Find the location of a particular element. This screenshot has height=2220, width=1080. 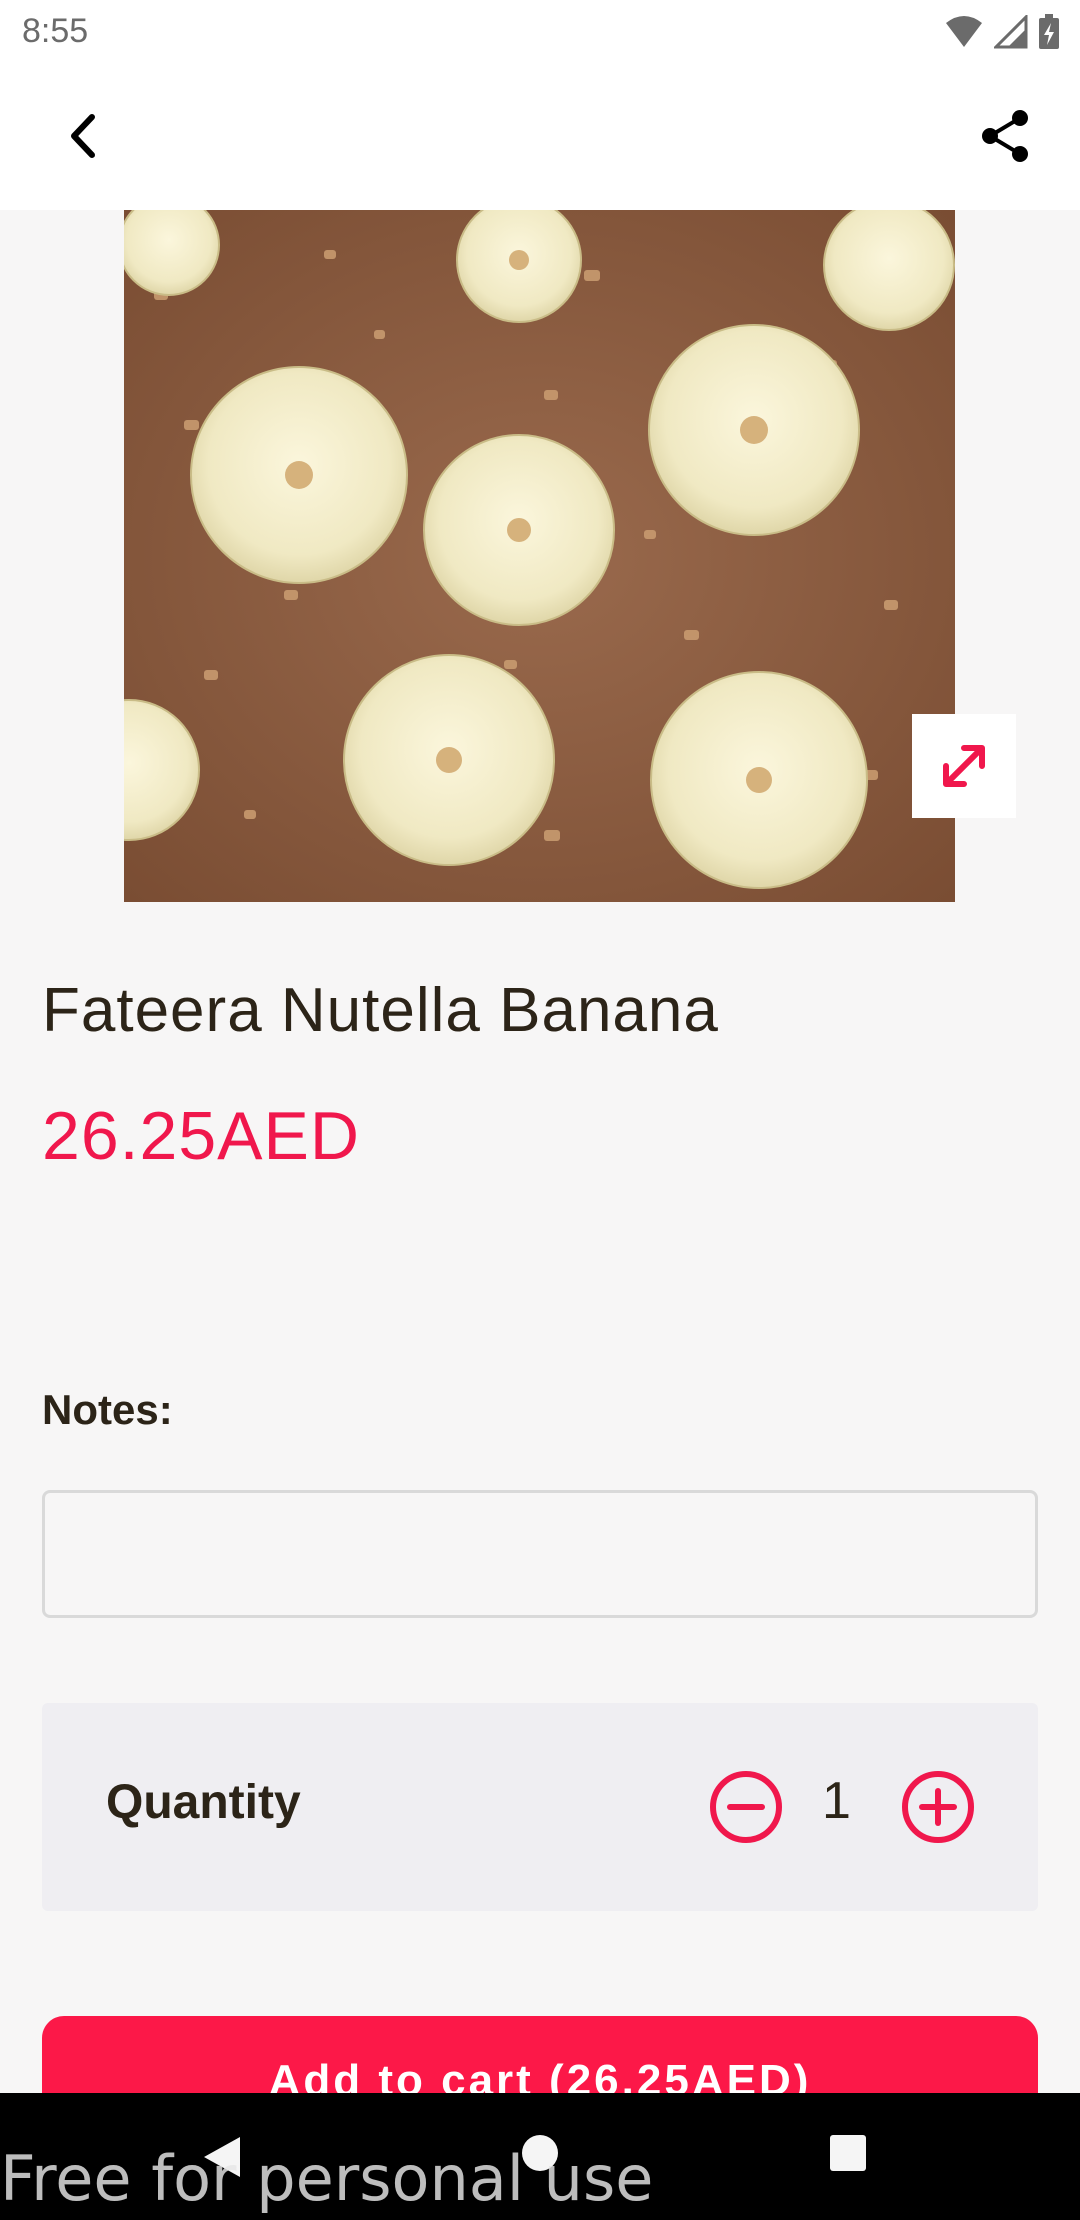

status-time: 8:55 is located at coordinates (55, 31).